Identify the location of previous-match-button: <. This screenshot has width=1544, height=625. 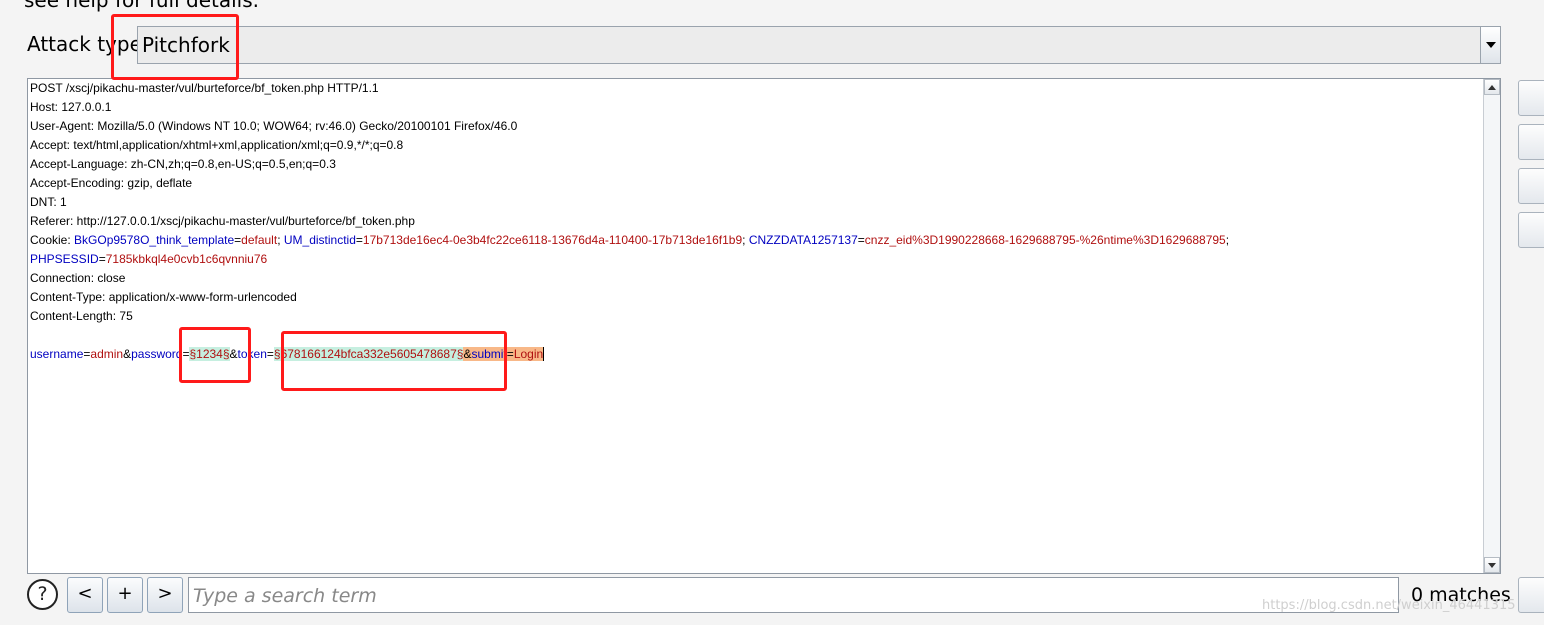
(85, 595).